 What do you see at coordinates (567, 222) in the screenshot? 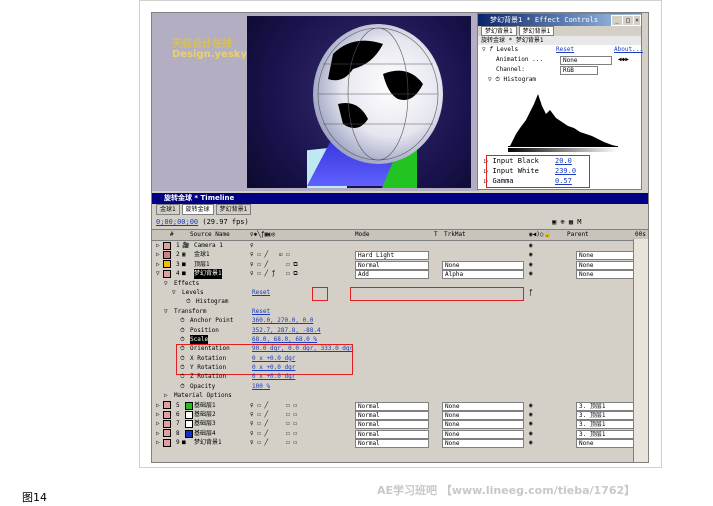
I see `timeline-tool-icons: ▣ ⊕ ▦ M` at bounding box center [567, 222].